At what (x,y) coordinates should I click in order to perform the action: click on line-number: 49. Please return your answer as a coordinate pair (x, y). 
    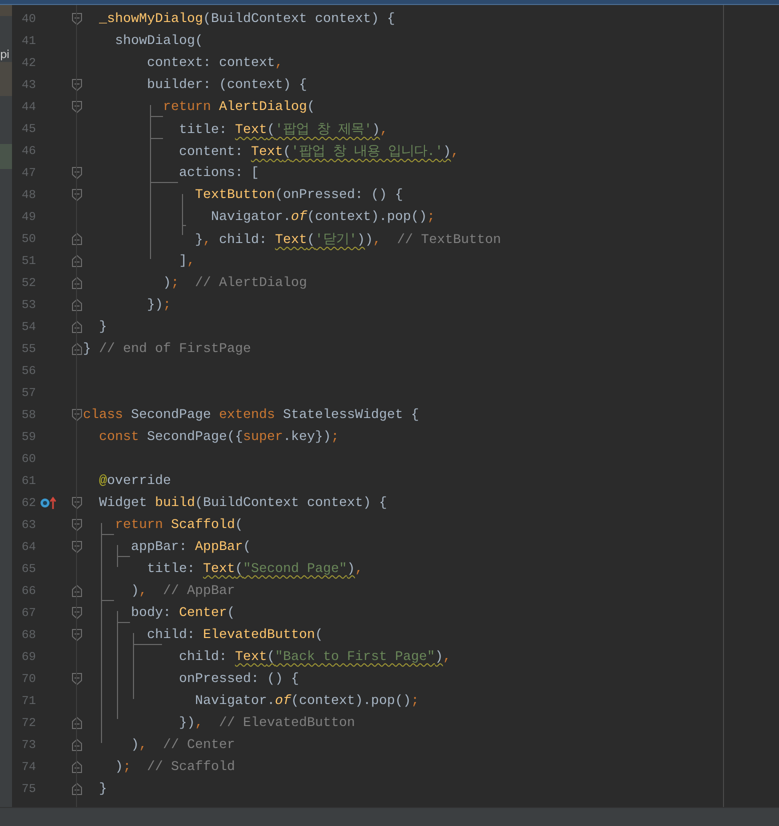
    Looking at the image, I should click on (28, 217).